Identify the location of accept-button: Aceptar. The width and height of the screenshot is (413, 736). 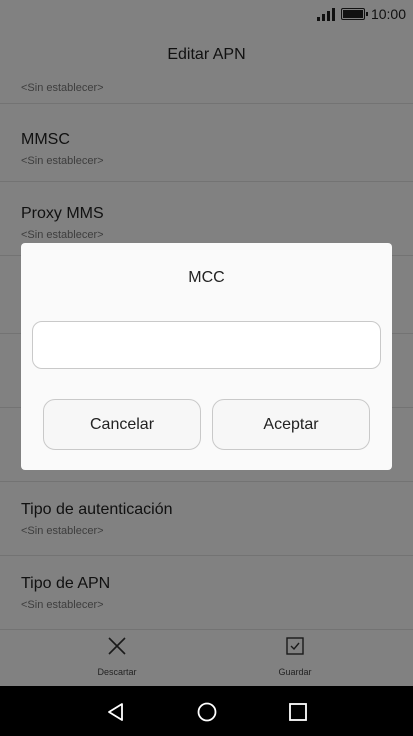
(291, 424).